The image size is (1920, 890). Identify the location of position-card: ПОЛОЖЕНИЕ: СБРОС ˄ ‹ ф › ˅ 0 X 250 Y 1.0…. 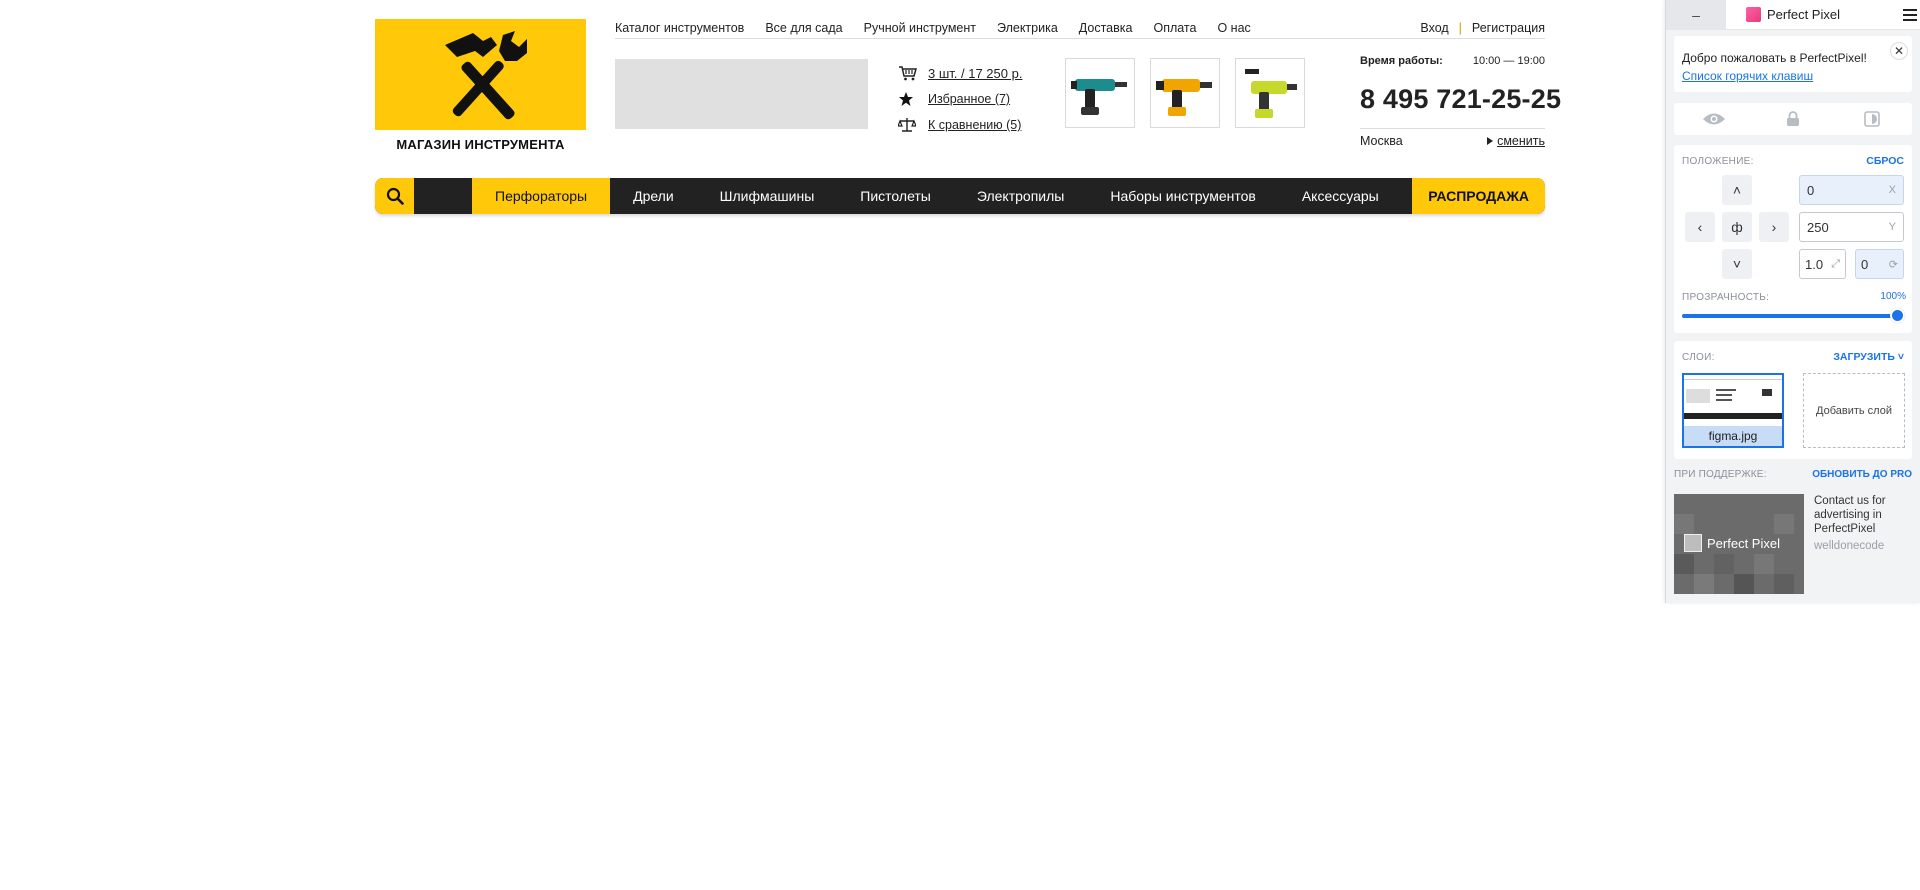
(1793, 239).